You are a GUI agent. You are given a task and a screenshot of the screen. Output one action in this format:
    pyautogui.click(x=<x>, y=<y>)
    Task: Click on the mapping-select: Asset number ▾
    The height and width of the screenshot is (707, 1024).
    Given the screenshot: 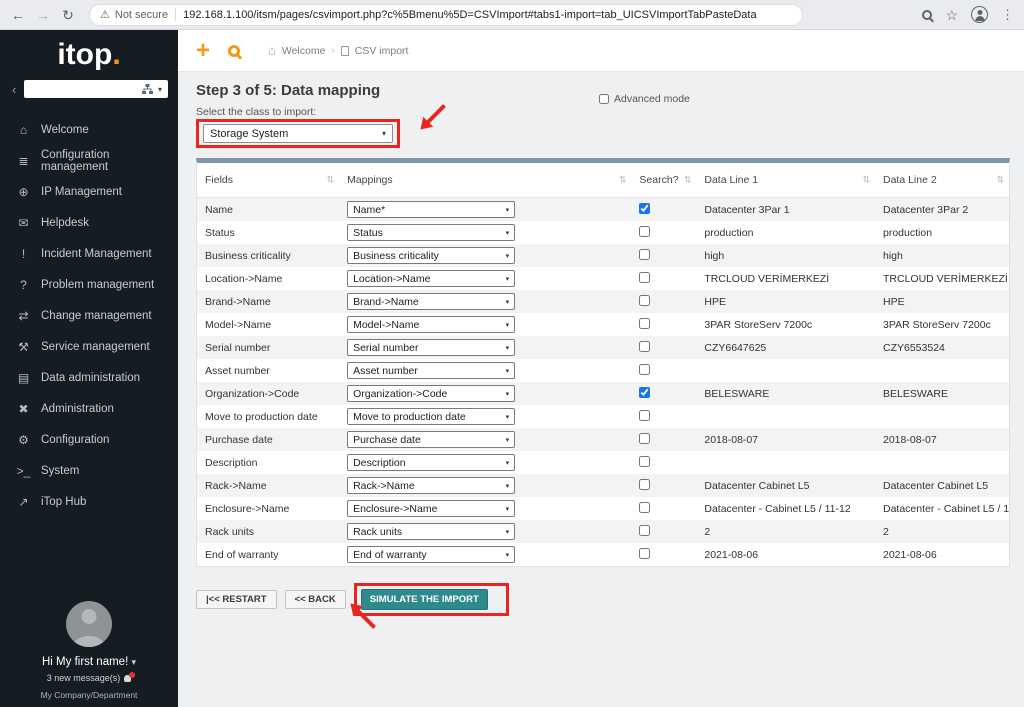 What is the action you would take?
    pyautogui.click(x=431, y=370)
    